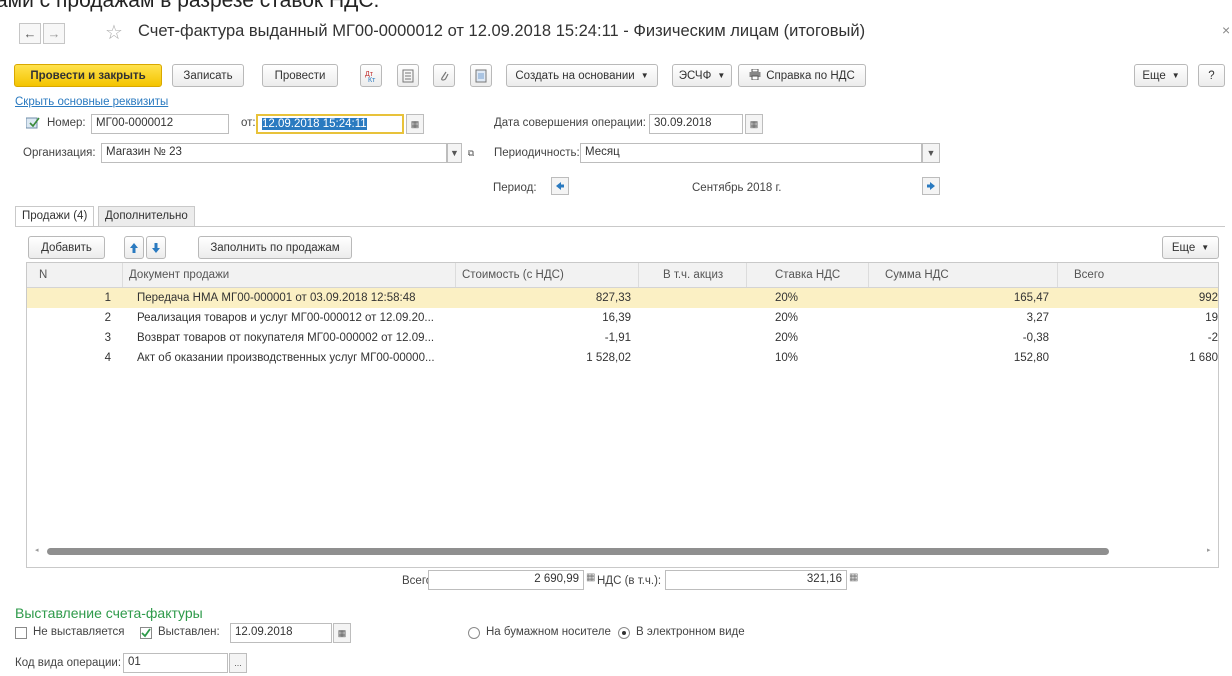 This screenshot has height=676, width=1232. What do you see at coordinates (107, 358) in the screenshot?
I see `cell-n: 4` at bounding box center [107, 358].